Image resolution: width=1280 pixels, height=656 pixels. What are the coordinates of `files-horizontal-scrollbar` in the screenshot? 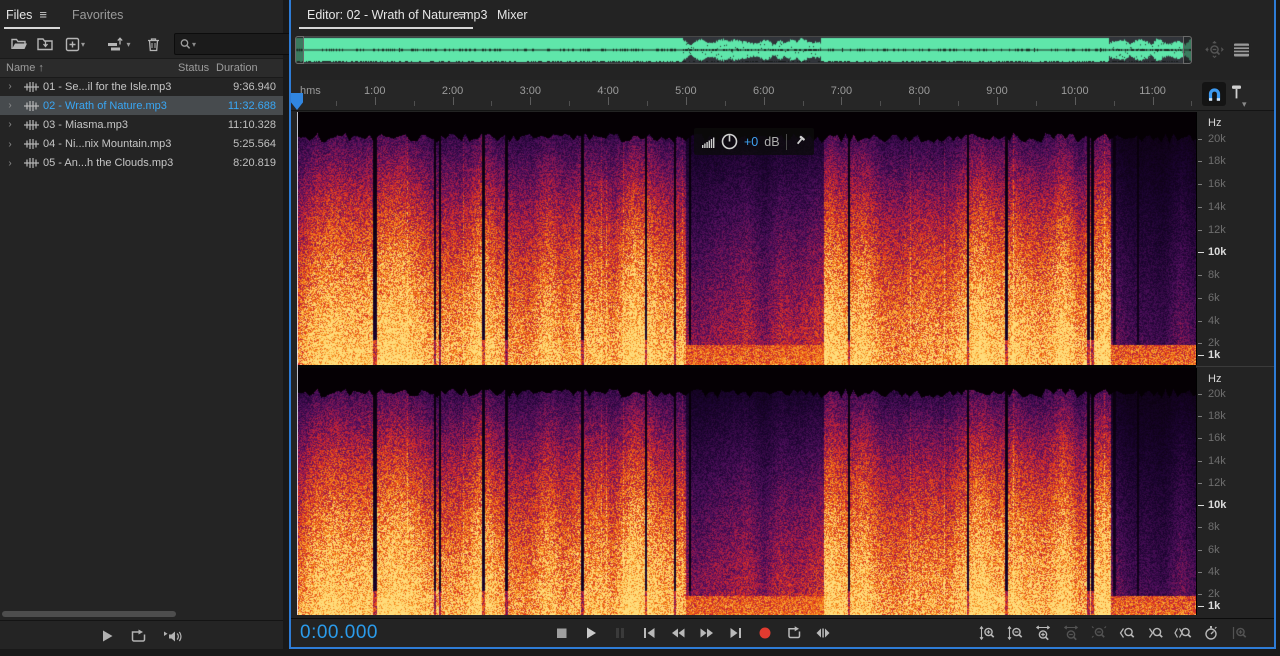 It's located at (89, 614).